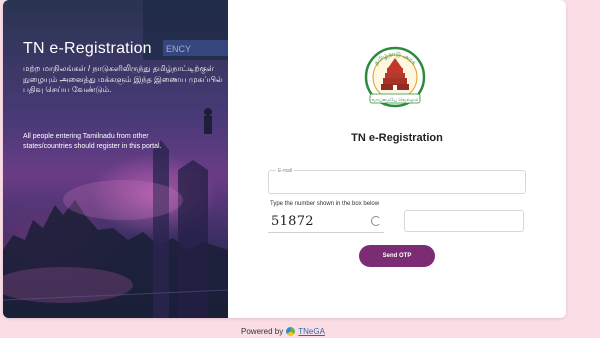 This screenshot has width=600, height=338. Describe the element at coordinates (397, 256) in the screenshot. I see `send-otp-button: Send OTP` at that location.